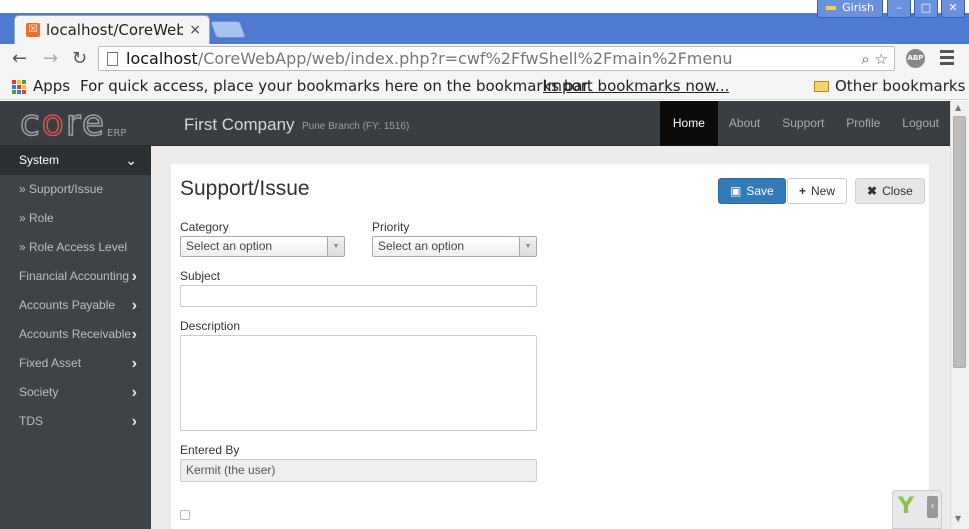 This screenshot has height=529, width=969. I want to click on page-scrollbar: ▲ ▼, so click(959, 315).